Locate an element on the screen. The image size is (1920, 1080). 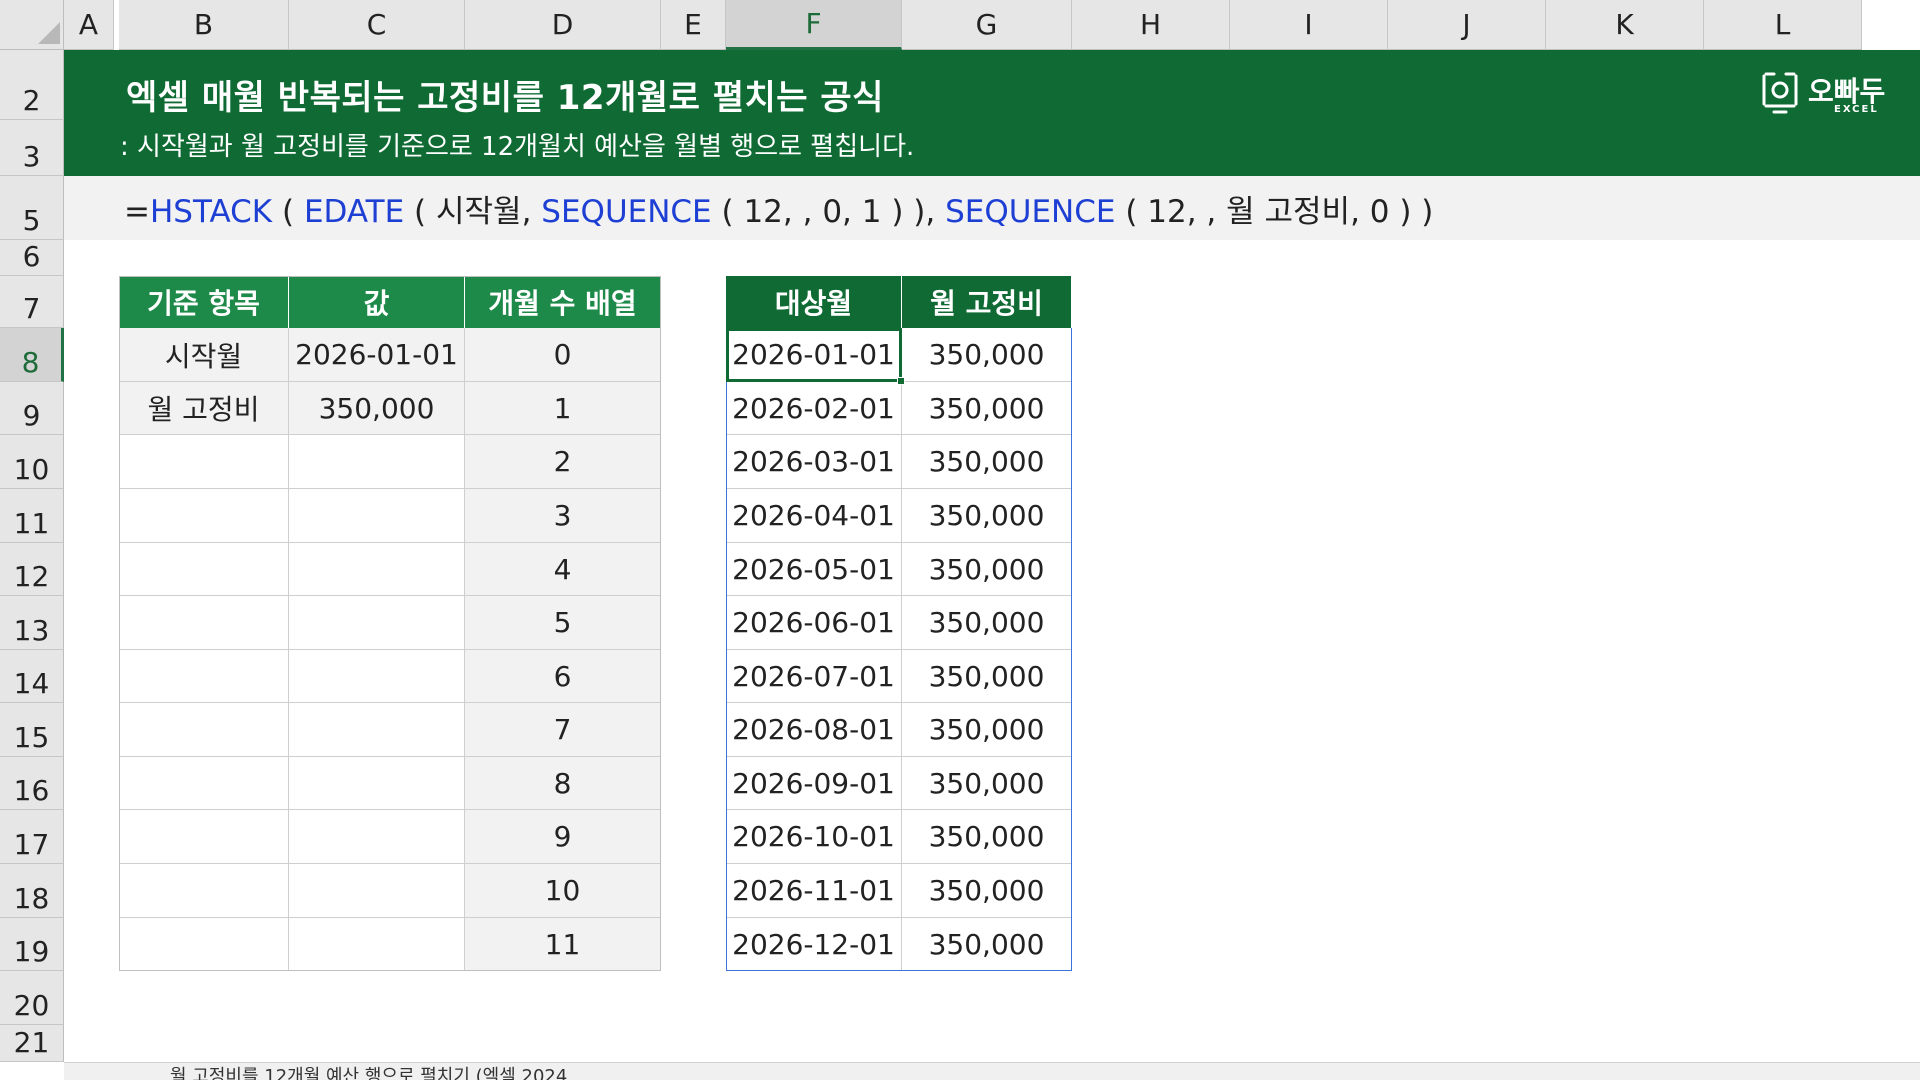
spill-result-cell: 2026-12-01 is located at coordinates (814, 944).